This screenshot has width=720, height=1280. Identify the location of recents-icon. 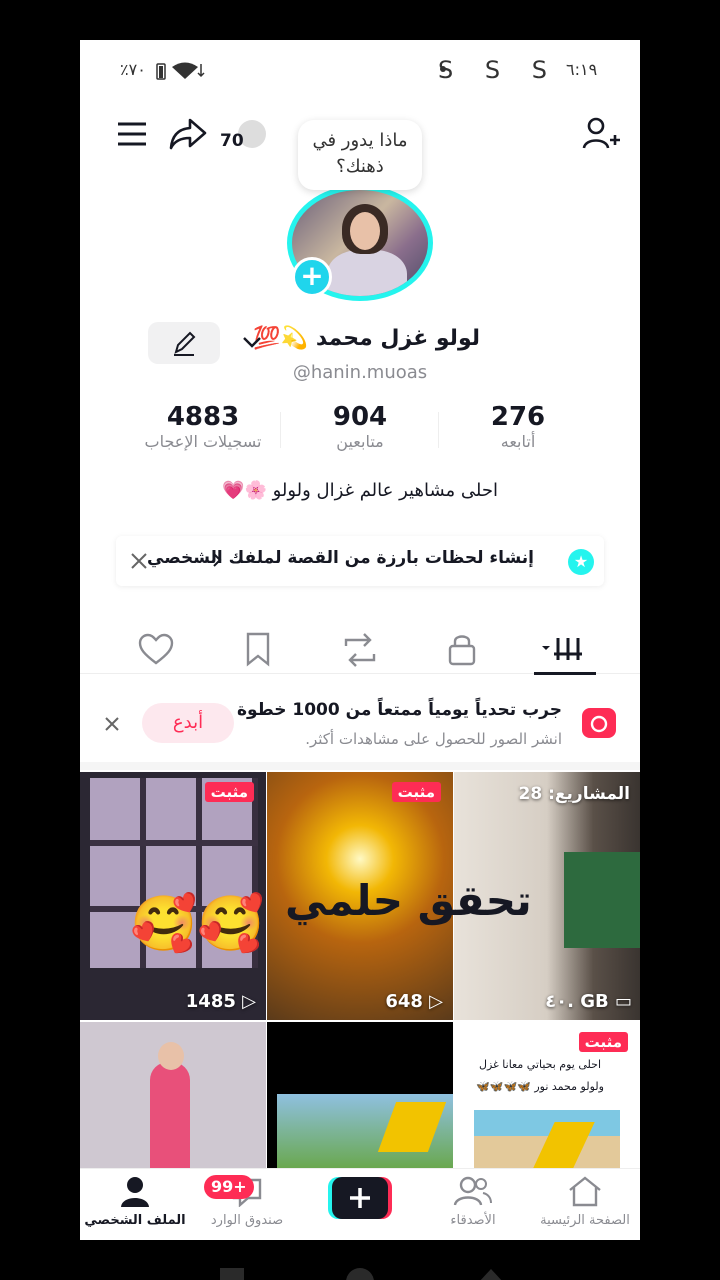
(232, 1274).